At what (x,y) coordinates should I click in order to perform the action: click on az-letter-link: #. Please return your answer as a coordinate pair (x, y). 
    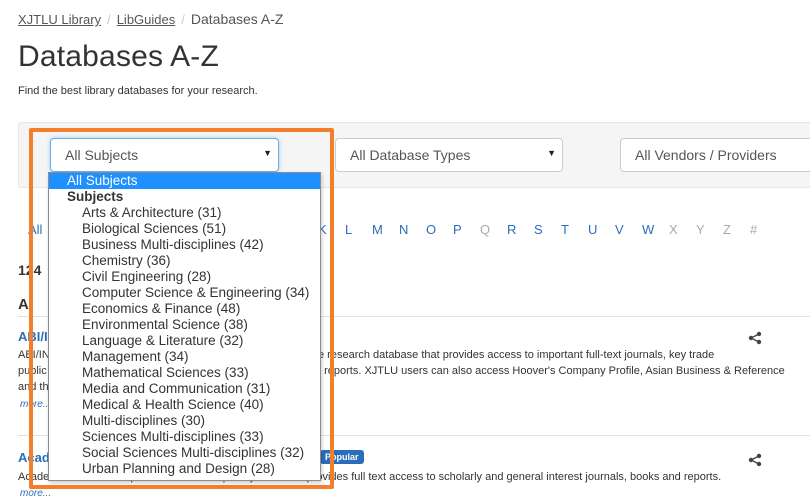
    Looking at the image, I should click on (754, 229).